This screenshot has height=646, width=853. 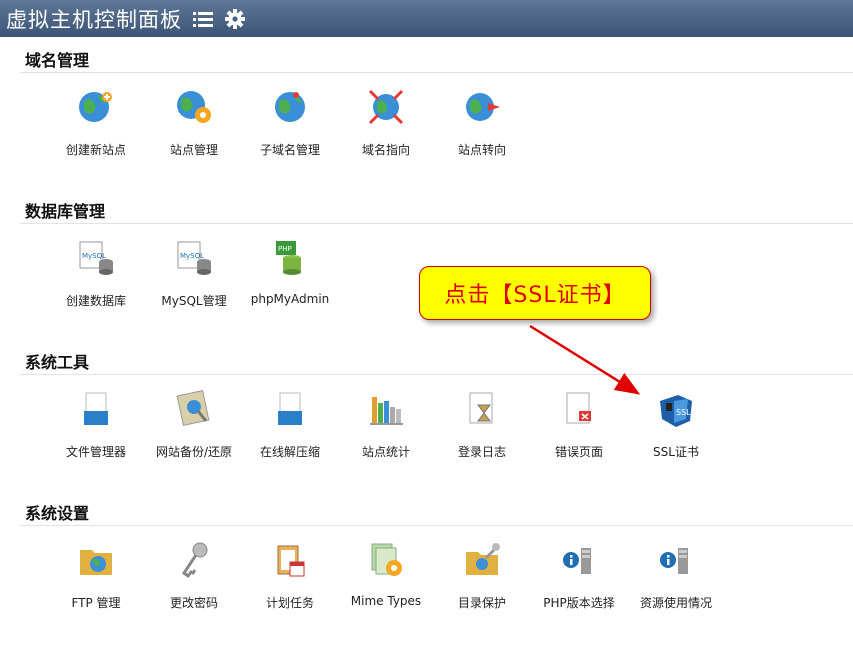 I want to click on svg-text: PHP, so click(x=285, y=249).